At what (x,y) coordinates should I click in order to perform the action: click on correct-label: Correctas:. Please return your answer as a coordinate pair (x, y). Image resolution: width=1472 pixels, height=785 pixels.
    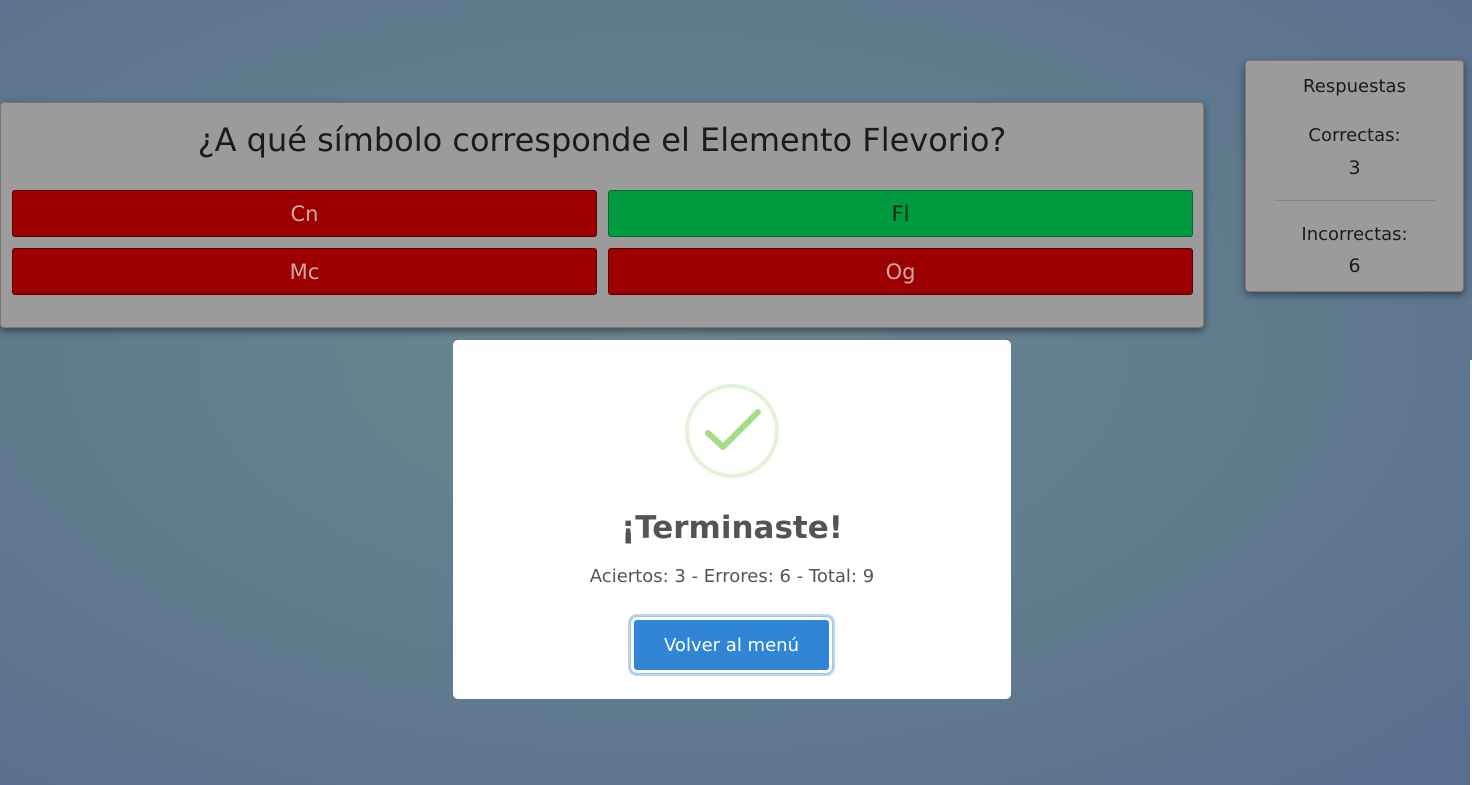
    Looking at the image, I should click on (1354, 135).